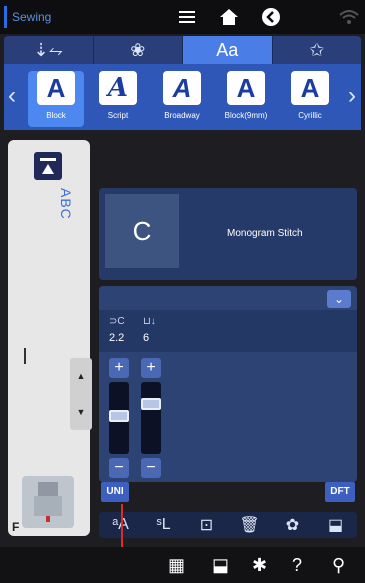 Image resolution: width=365 pixels, height=583 pixels. Describe the element at coordinates (56, 115) in the screenshot. I see `font-label: Block` at that location.